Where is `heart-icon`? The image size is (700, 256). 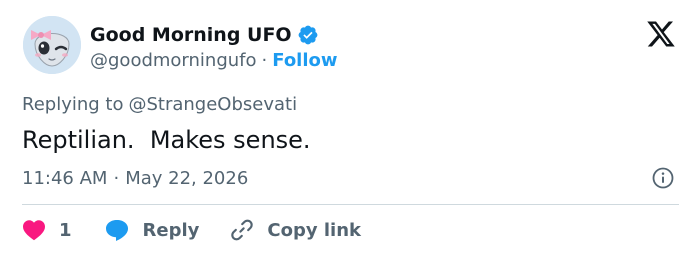 heart-icon is located at coordinates (34, 230).